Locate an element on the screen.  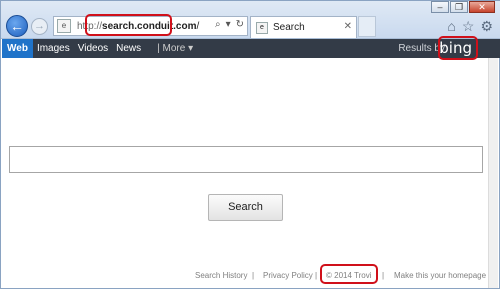
nav-item-news: News is located at coordinates (128, 48).